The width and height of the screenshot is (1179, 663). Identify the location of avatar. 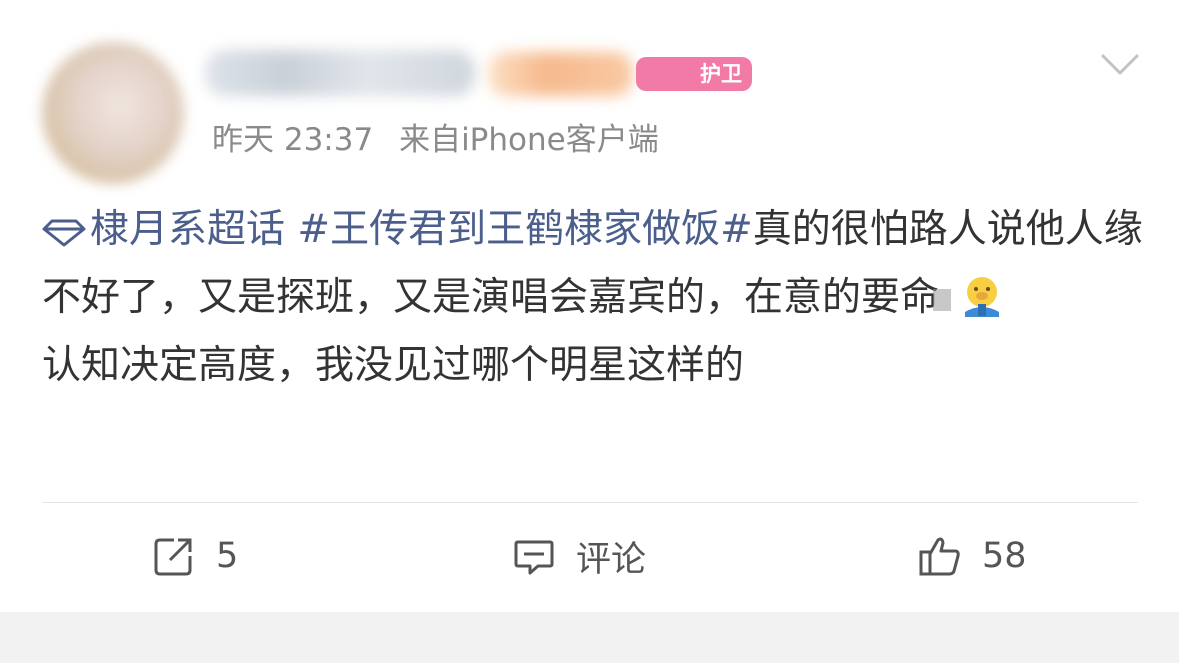
(113, 113).